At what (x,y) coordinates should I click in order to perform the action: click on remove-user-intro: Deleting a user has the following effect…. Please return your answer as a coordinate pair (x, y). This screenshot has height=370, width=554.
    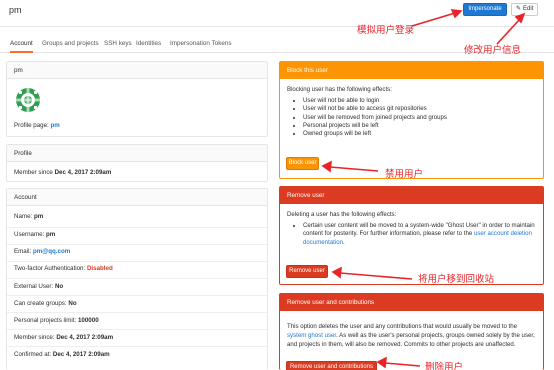
    Looking at the image, I should click on (342, 214).